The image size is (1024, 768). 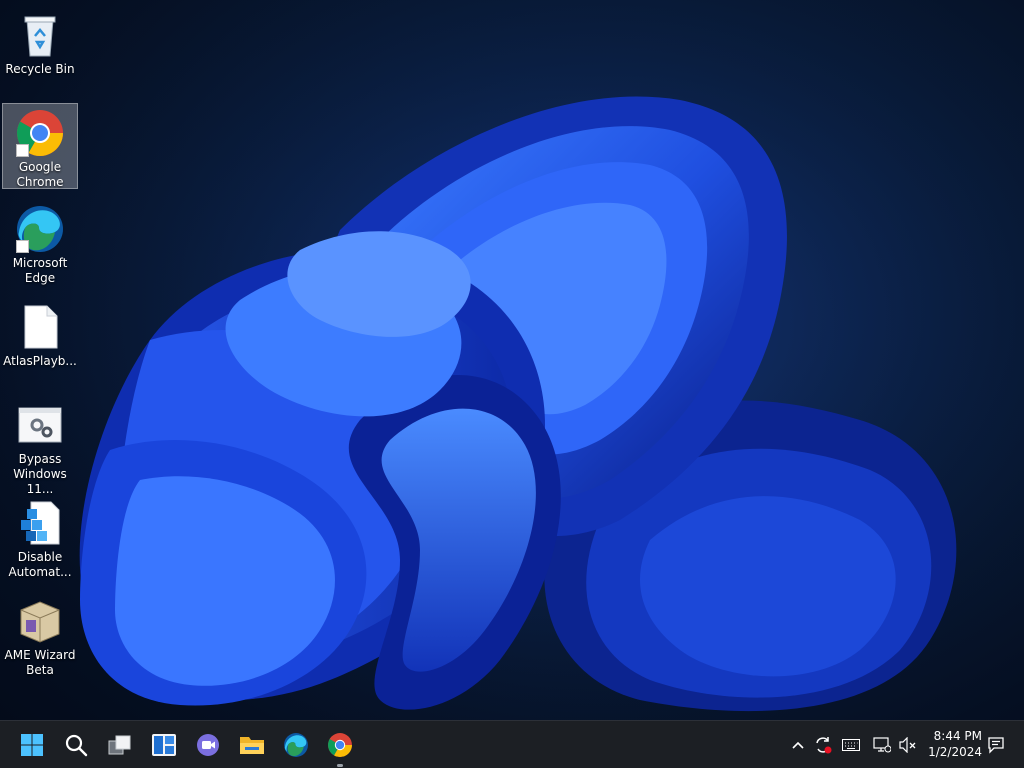 I want to click on desktop-icon-microsoft-edge: Microsoft Edge, so click(x=40, y=243).